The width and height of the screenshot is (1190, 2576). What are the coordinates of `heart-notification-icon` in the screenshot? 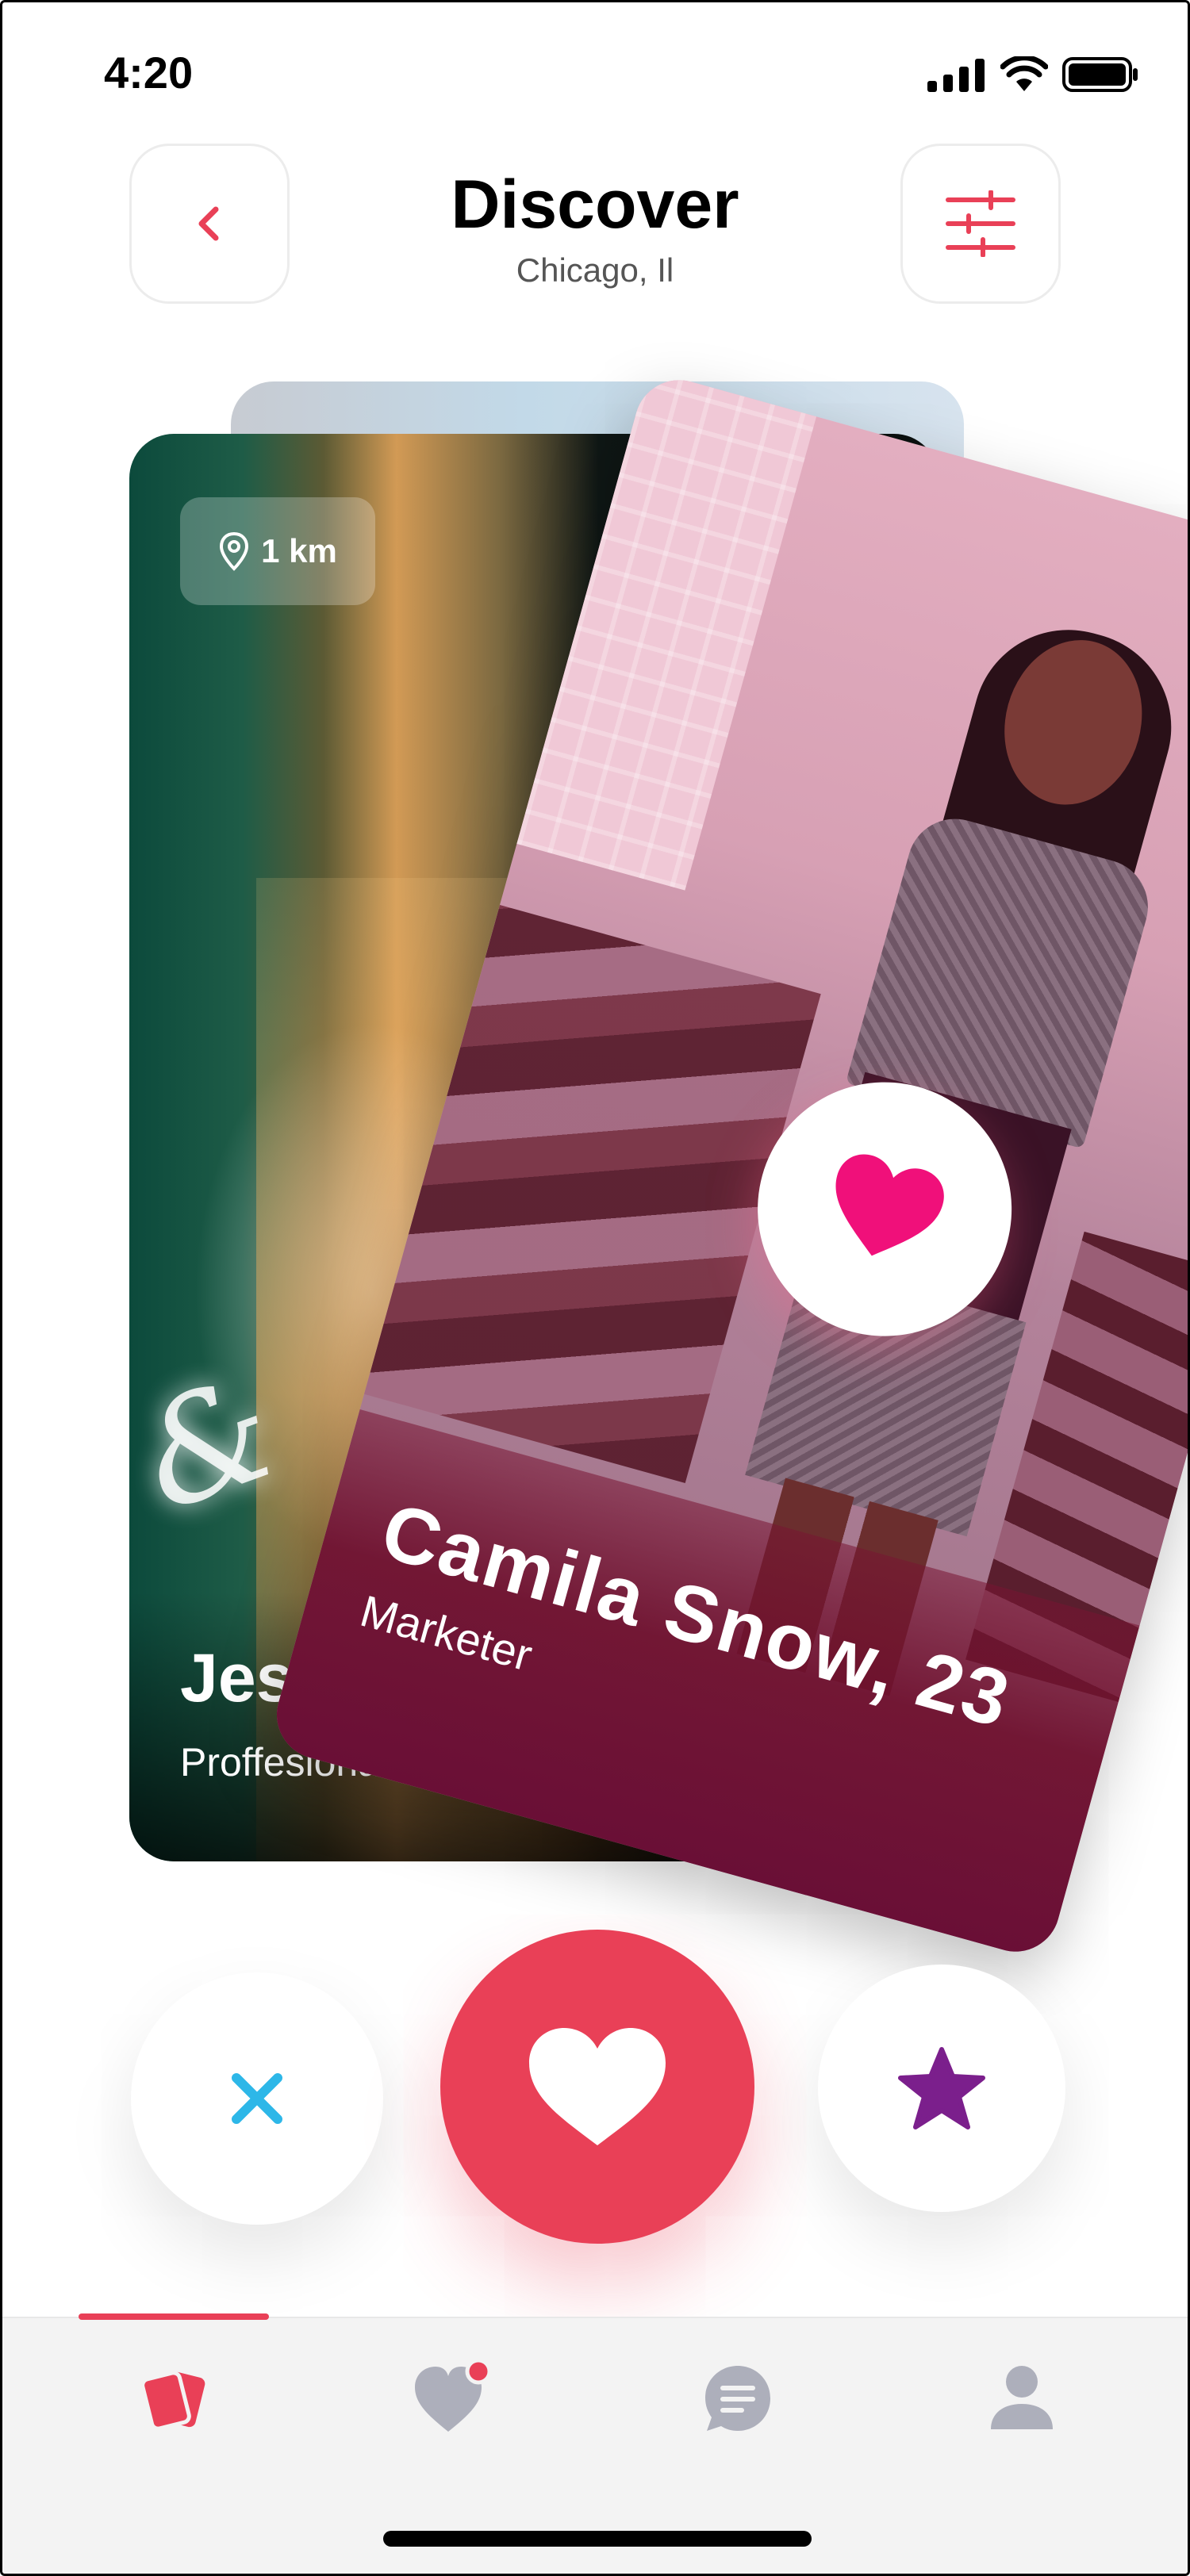 It's located at (453, 2395).